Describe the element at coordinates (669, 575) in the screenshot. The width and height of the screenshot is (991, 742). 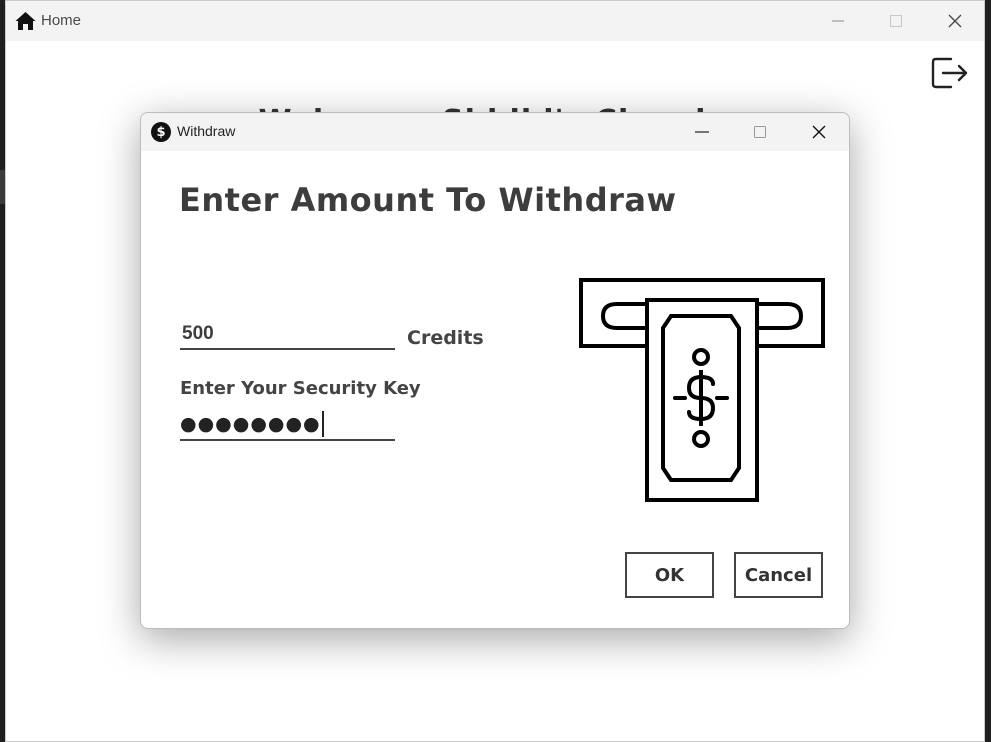
I see `ok-button: OK` at that location.